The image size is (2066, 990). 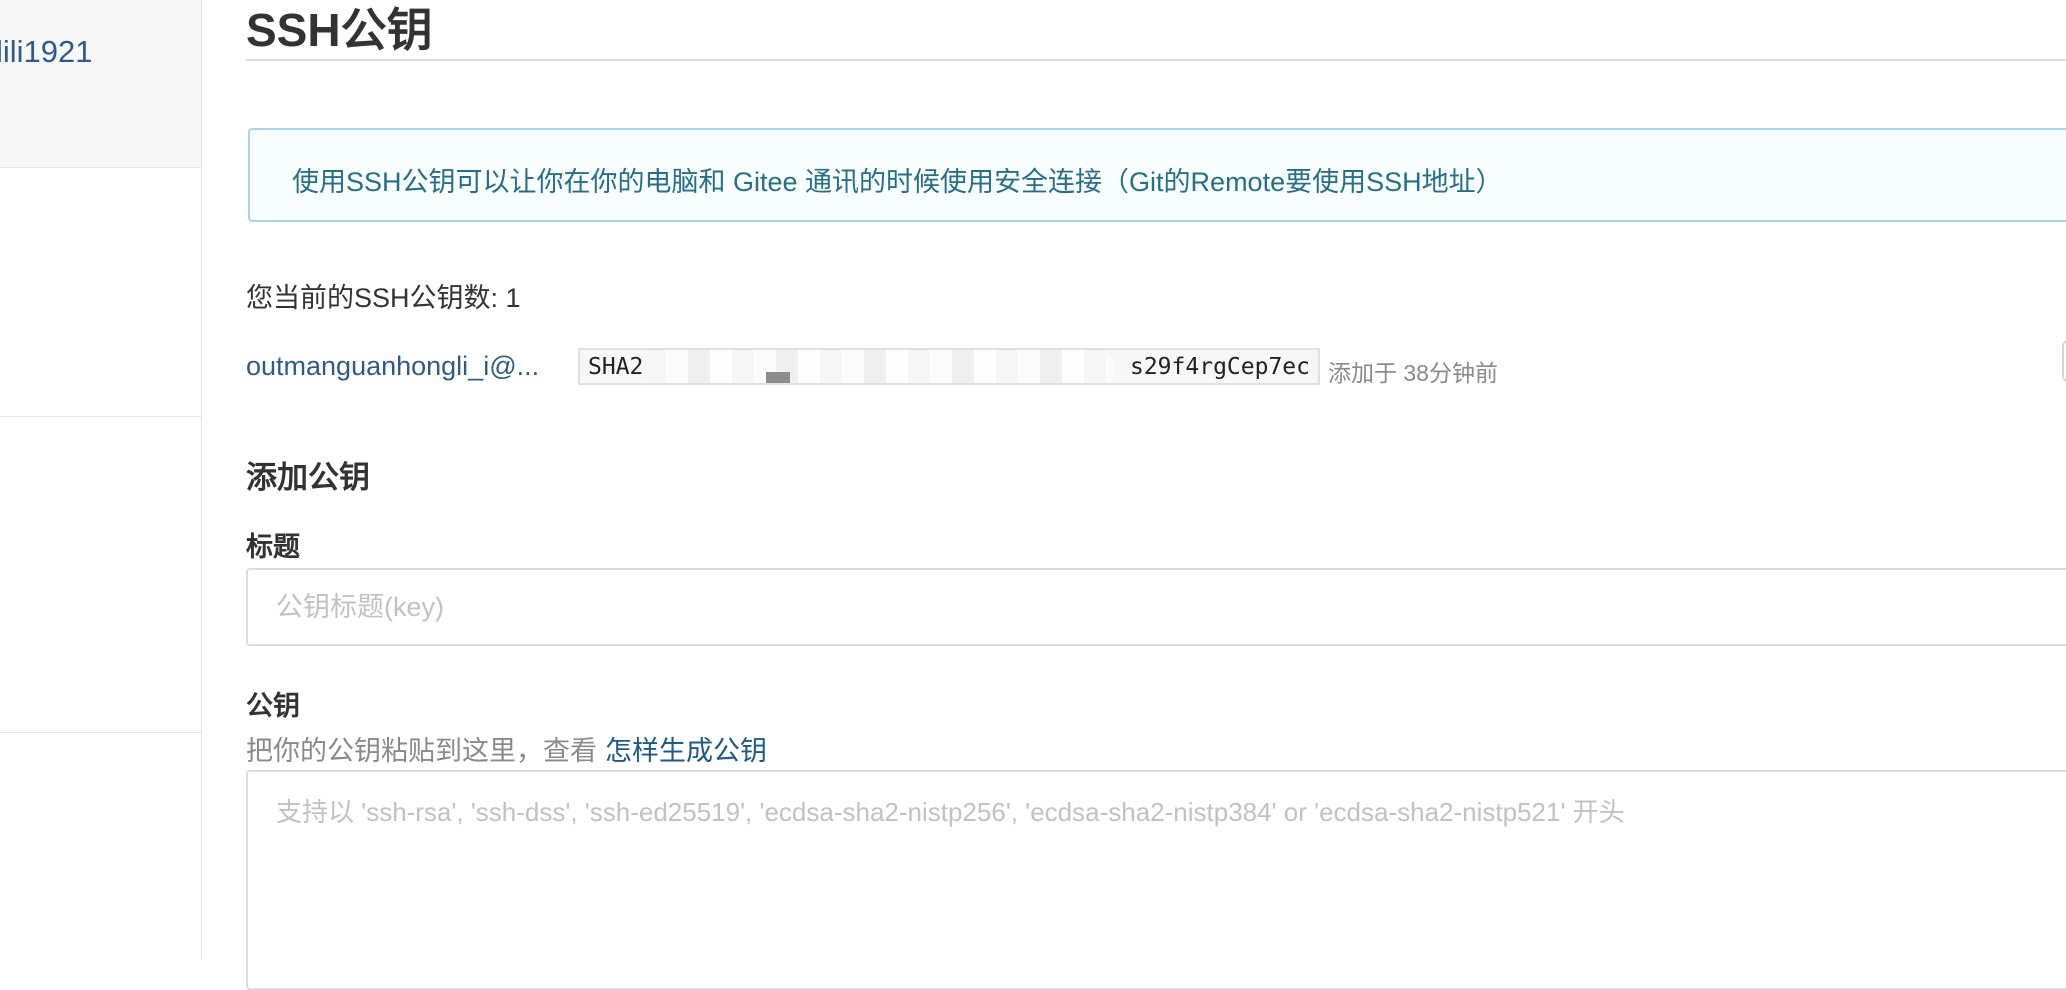 What do you see at coordinates (273, 706) in the screenshot?
I see `key-field-label: 公钥` at bounding box center [273, 706].